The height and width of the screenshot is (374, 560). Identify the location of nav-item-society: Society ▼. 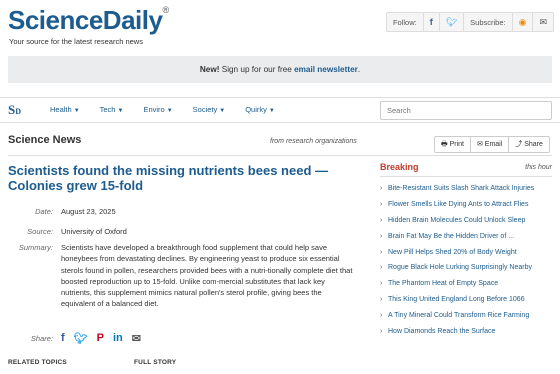
(209, 110).